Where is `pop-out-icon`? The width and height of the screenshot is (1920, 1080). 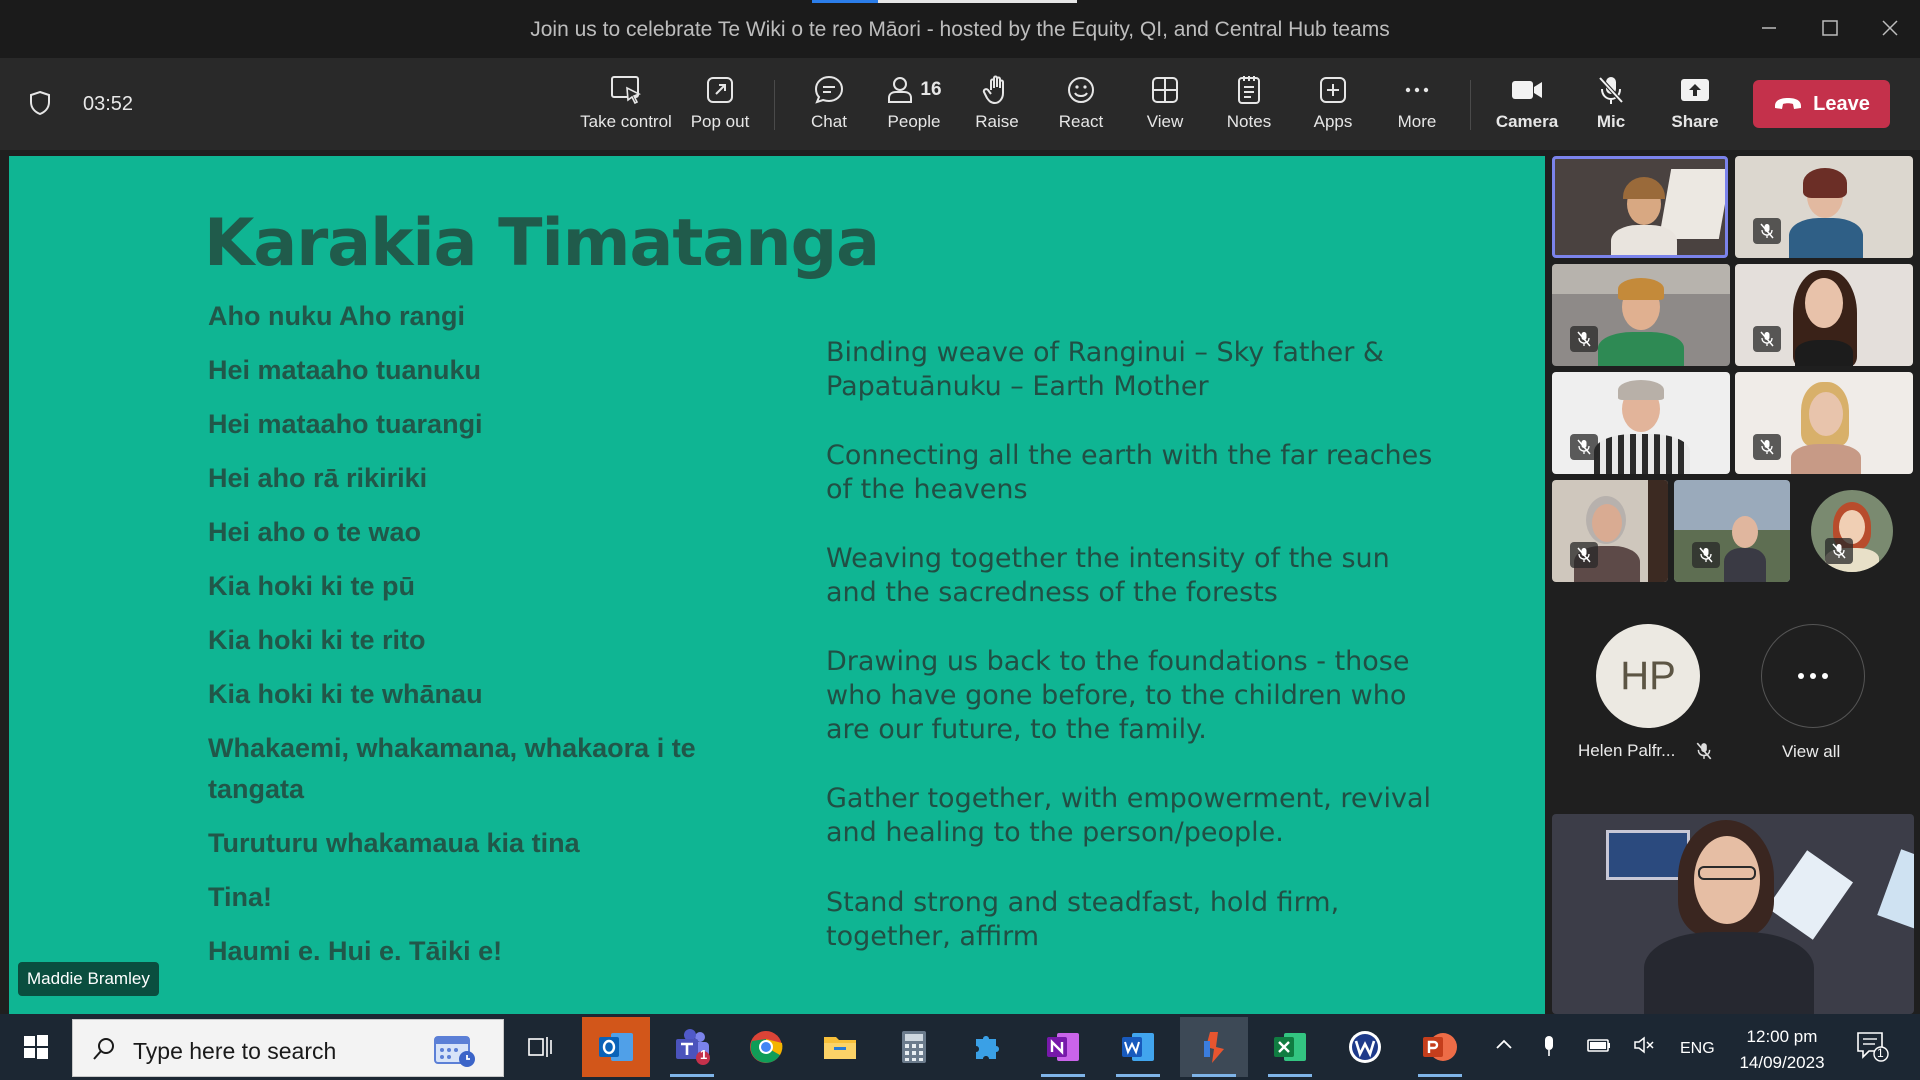
pop-out-icon is located at coordinates (720, 90).